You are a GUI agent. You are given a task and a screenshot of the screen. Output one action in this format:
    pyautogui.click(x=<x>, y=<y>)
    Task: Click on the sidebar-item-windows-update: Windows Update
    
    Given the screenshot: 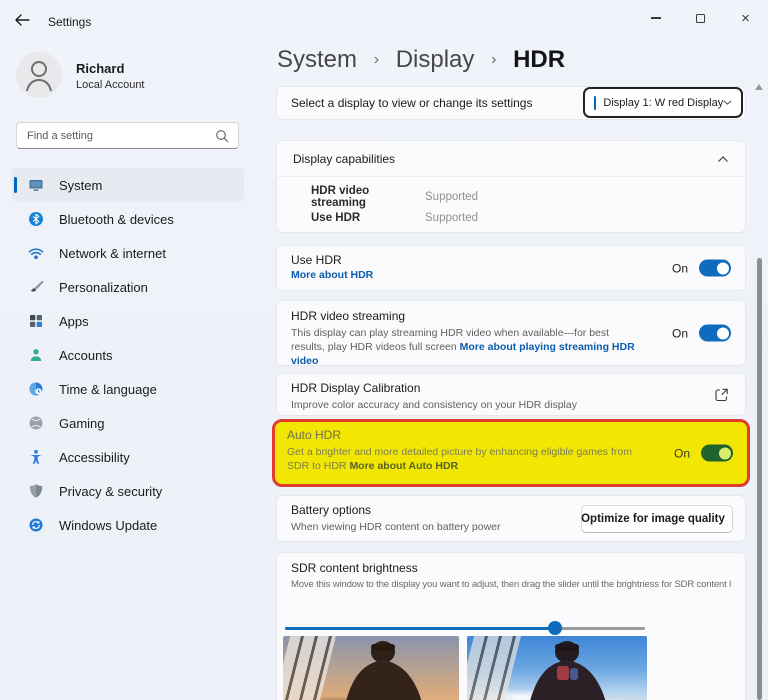 What is the action you would take?
    pyautogui.click(x=128, y=525)
    